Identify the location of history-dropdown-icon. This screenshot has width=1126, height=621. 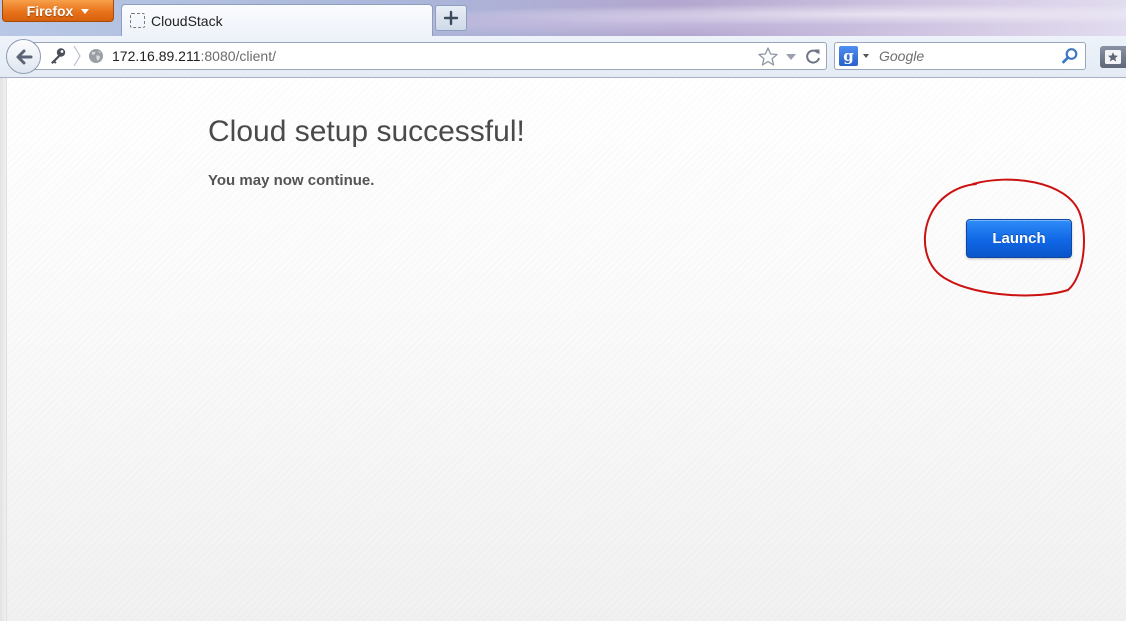
(791, 57).